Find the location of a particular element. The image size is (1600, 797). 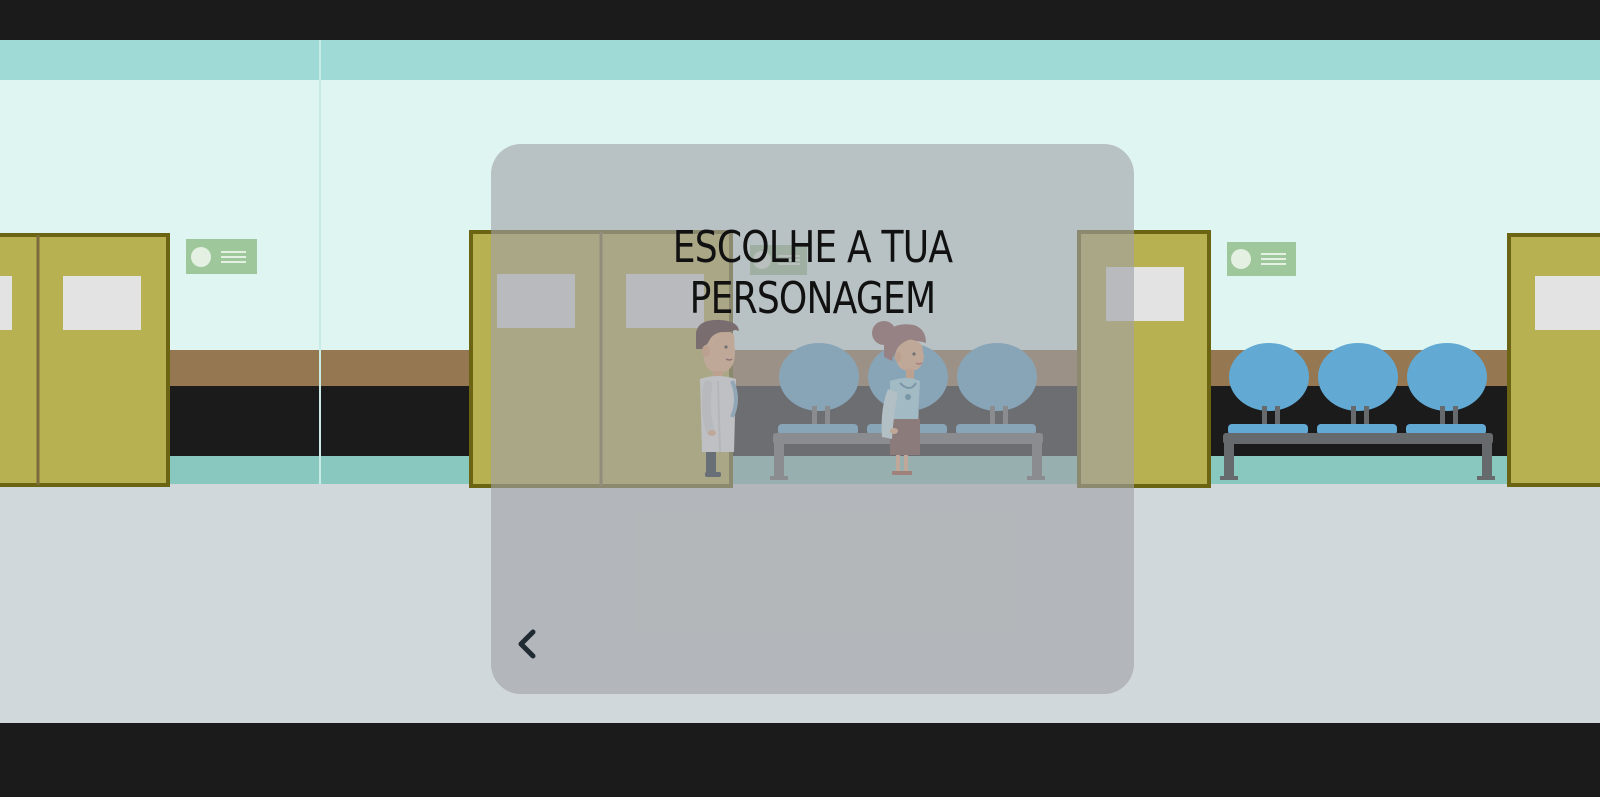

door-left is located at coordinates (85, 360).